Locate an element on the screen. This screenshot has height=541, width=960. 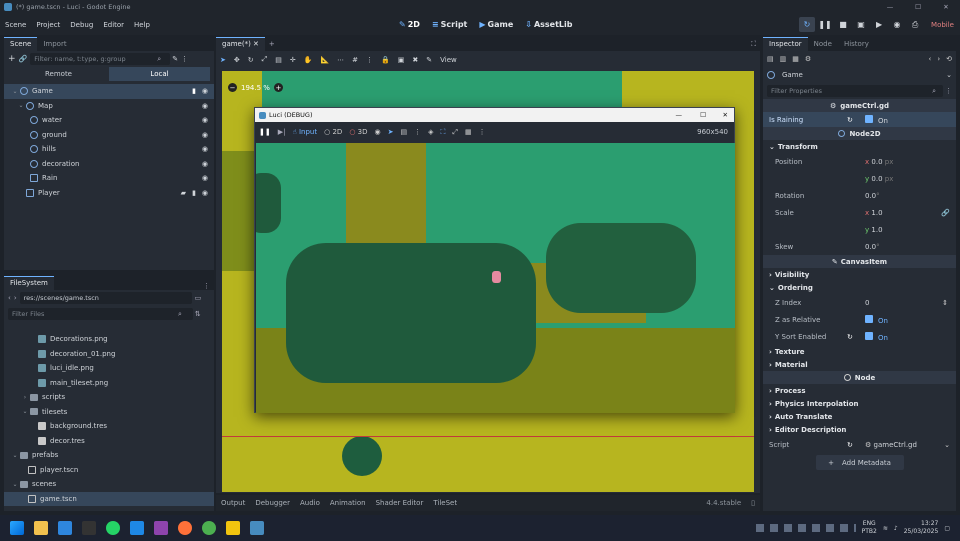
move-tool-icon: ✥ is located at coordinates (237, 60).